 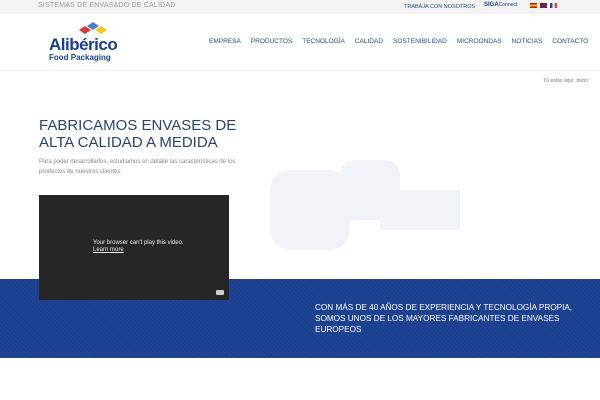 What do you see at coordinates (108, 250) in the screenshot?
I see `learn-more-link: Learn more` at bounding box center [108, 250].